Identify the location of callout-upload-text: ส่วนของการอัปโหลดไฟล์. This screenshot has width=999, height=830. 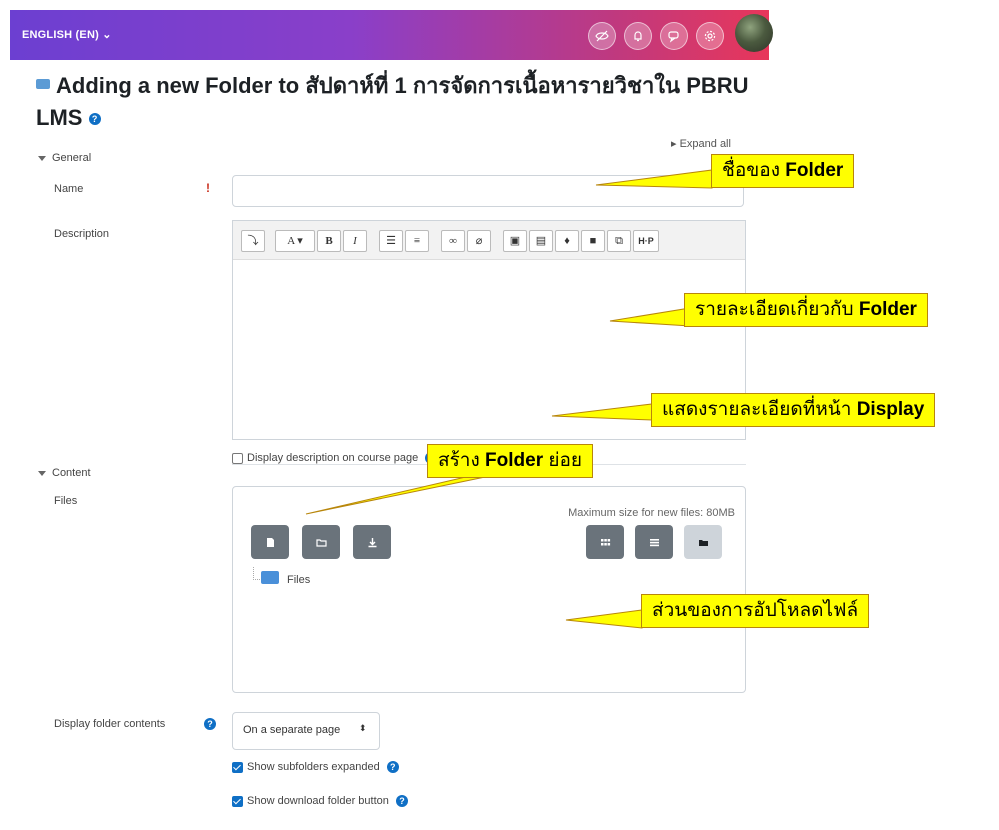
(755, 610).